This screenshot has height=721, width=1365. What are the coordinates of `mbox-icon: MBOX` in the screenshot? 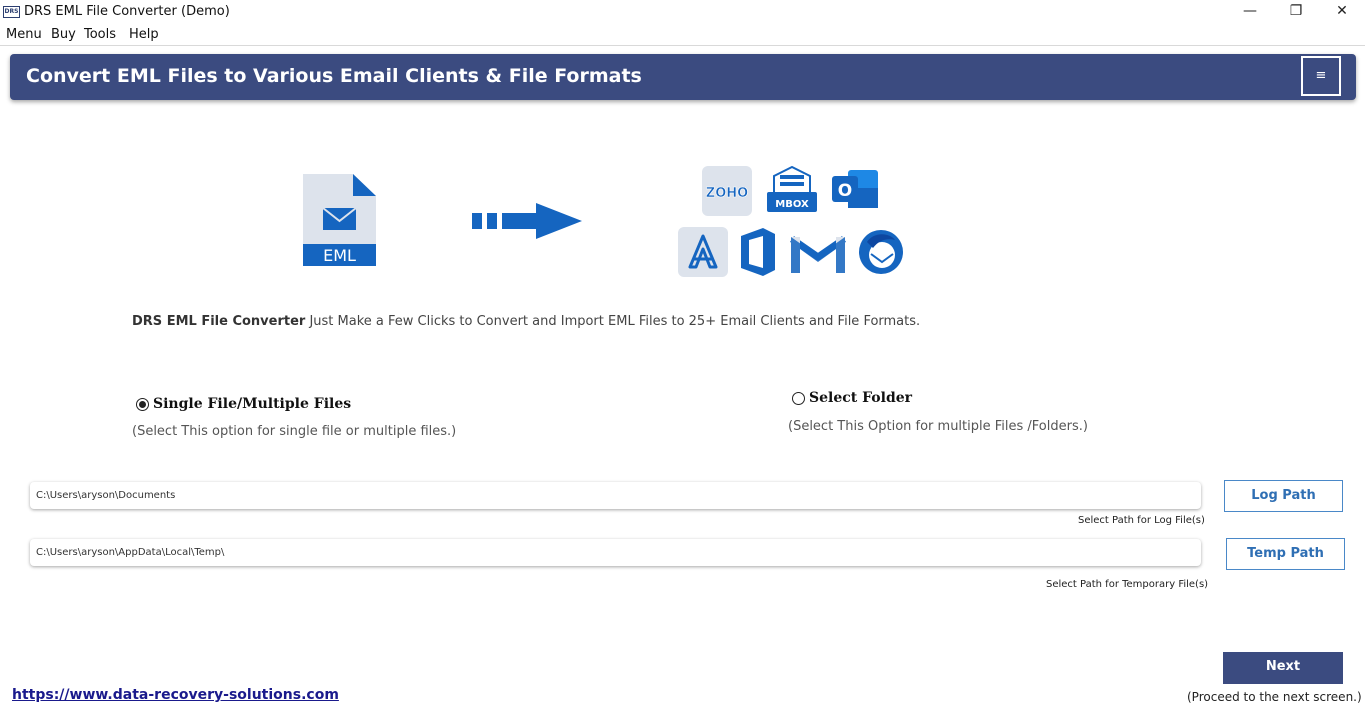 It's located at (792, 189).